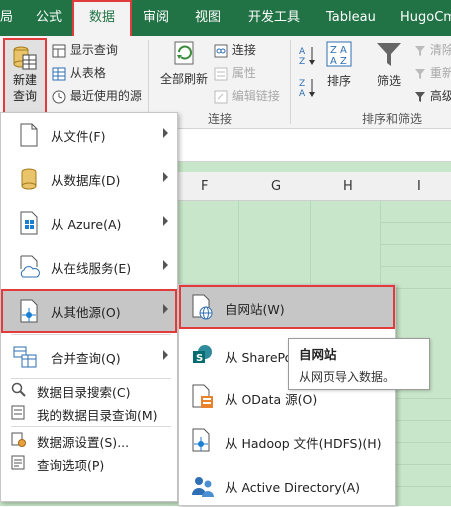 Image resolution: width=451 pixels, height=507 pixels. Describe the element at coordinates (276, 186) in the screenshot. I see `column-header-g: G` at that location.